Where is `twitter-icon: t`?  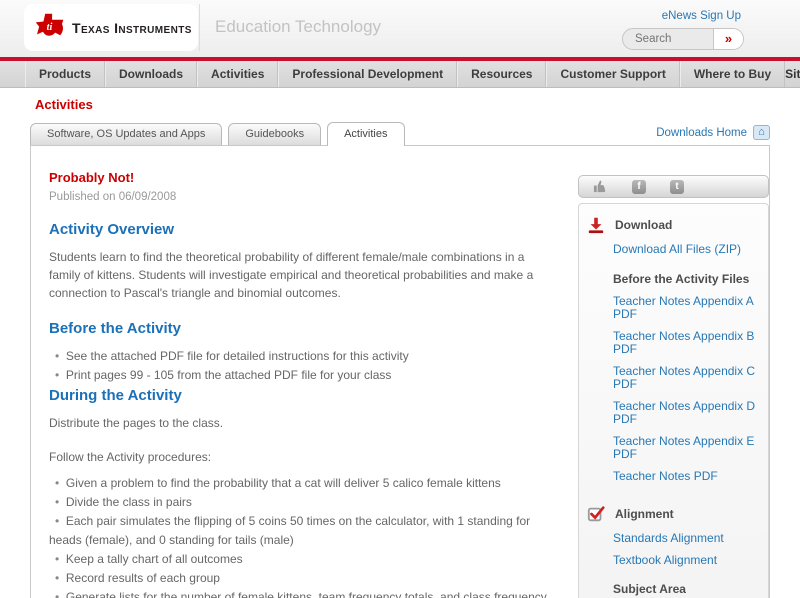 twitter-icon: t is located at coordinates (677, 186).